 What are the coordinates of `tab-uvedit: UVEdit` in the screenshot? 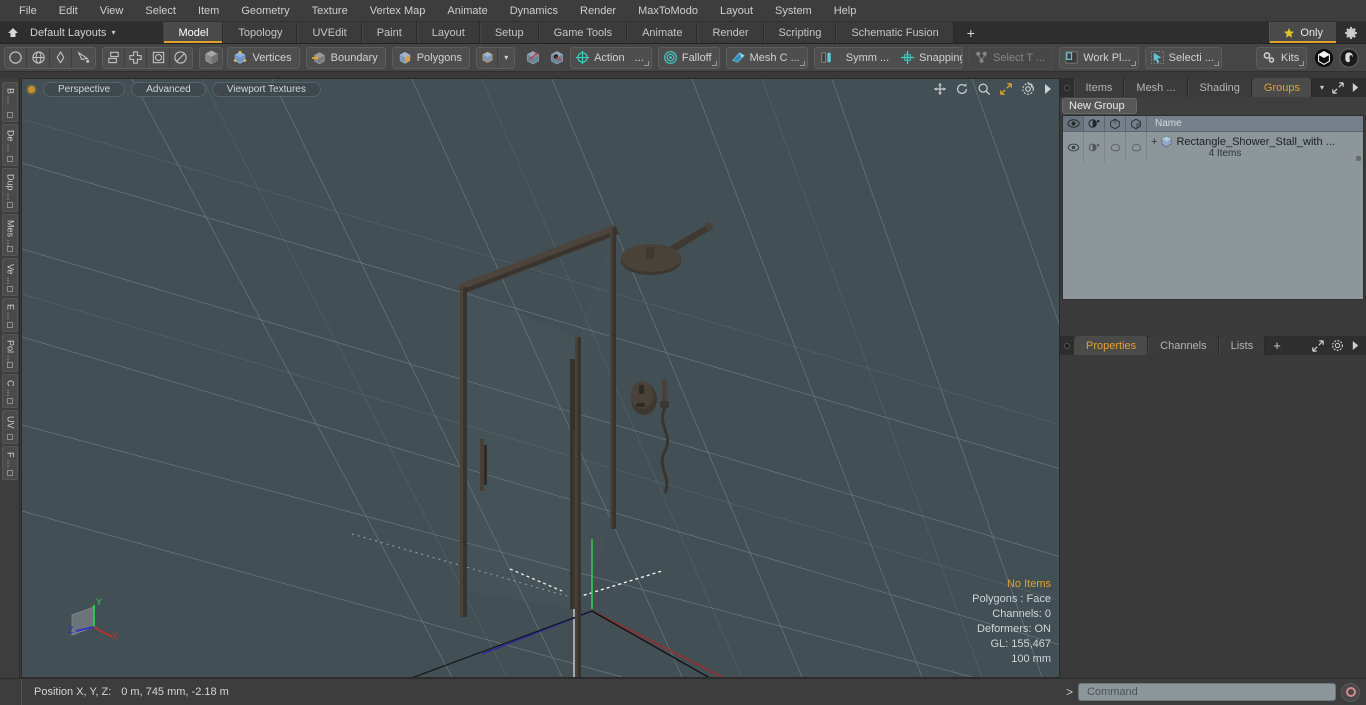 It's located at (329, 32).